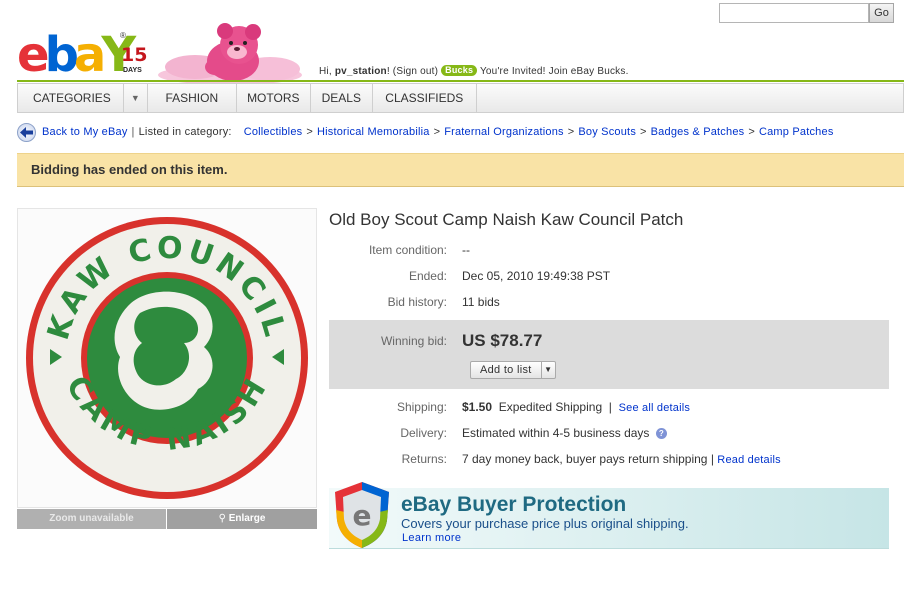 This screenshot has width=904, height=604. What do you see at coordinates (274, 98) in the screenshot?
I see `nav-motors: Motors` at bounding box center [274, 98].